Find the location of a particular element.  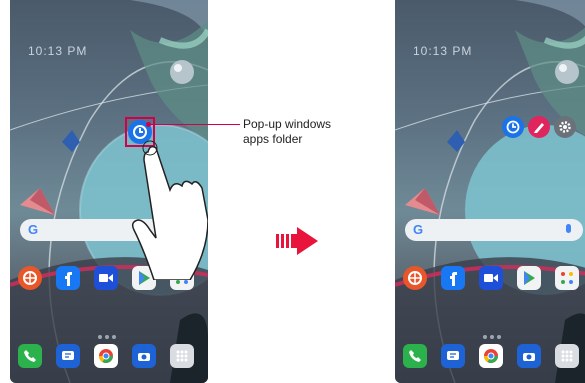

callout-label: Pop-up windows apps folder is located at coordinates (313, 132).